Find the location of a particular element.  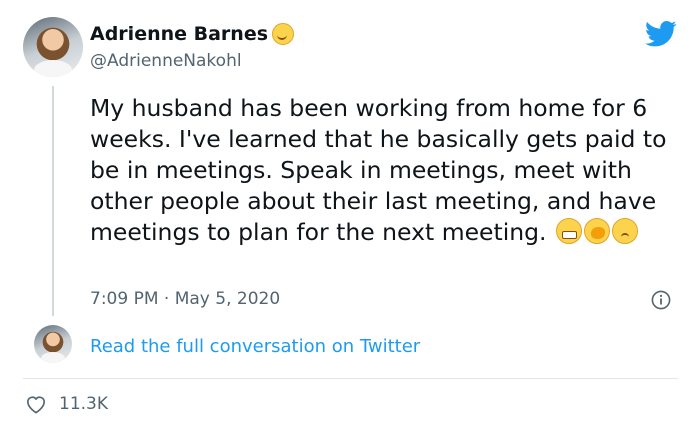

grimacing-face-emoji-icon is located at coordinates (569, 231).